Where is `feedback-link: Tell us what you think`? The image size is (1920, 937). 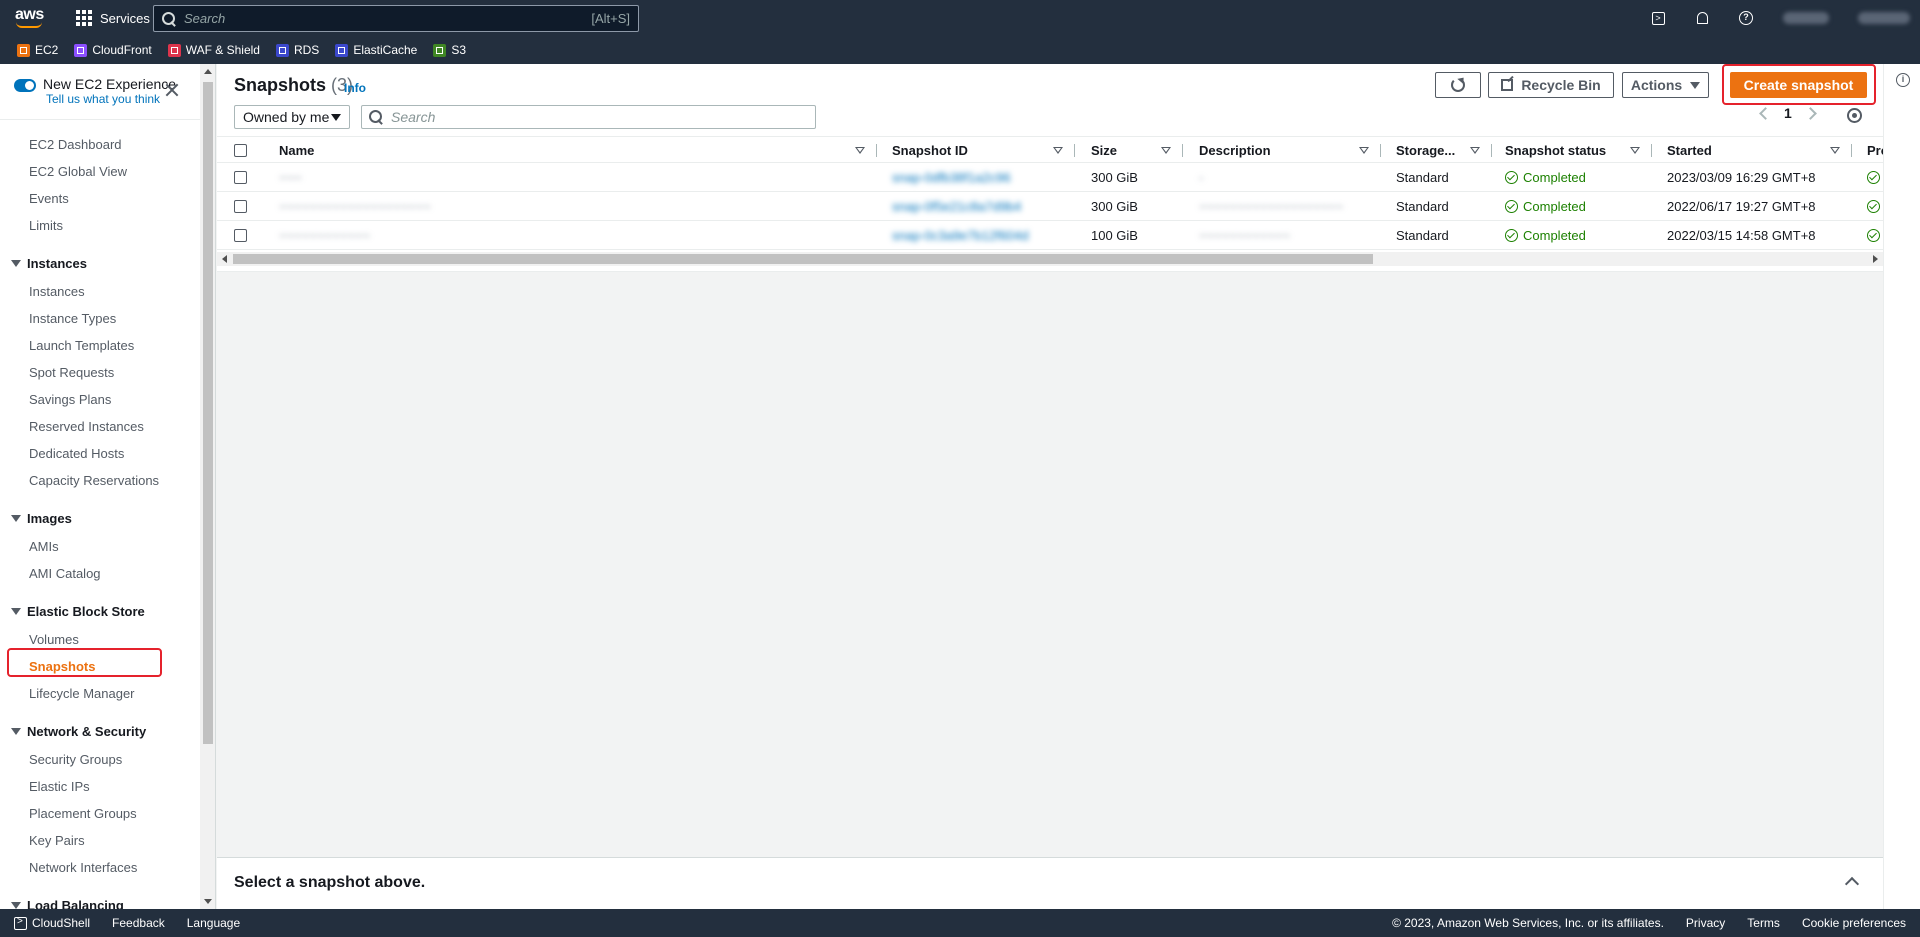 feedback-link: Tell us what you think is located at coordinates (111, 99).